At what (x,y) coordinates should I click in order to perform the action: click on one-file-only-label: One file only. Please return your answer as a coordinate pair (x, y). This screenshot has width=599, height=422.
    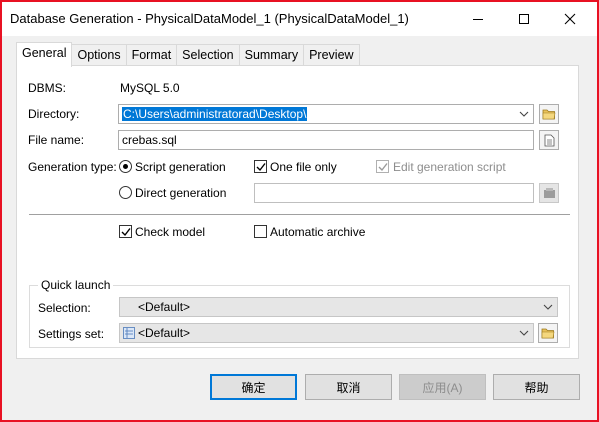
    Looking at the image, I should click on (303, 167).